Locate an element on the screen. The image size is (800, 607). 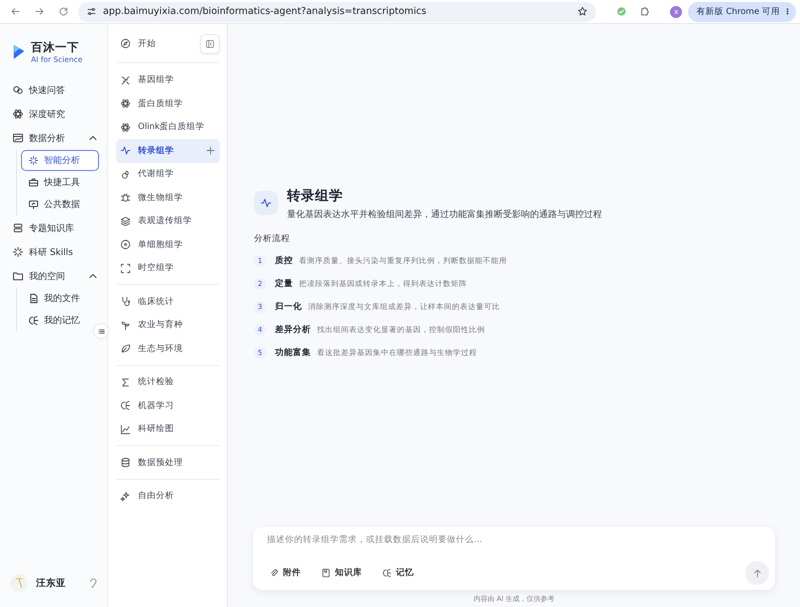
nav-item: 机器学习 is located at coordinates (168, 406).